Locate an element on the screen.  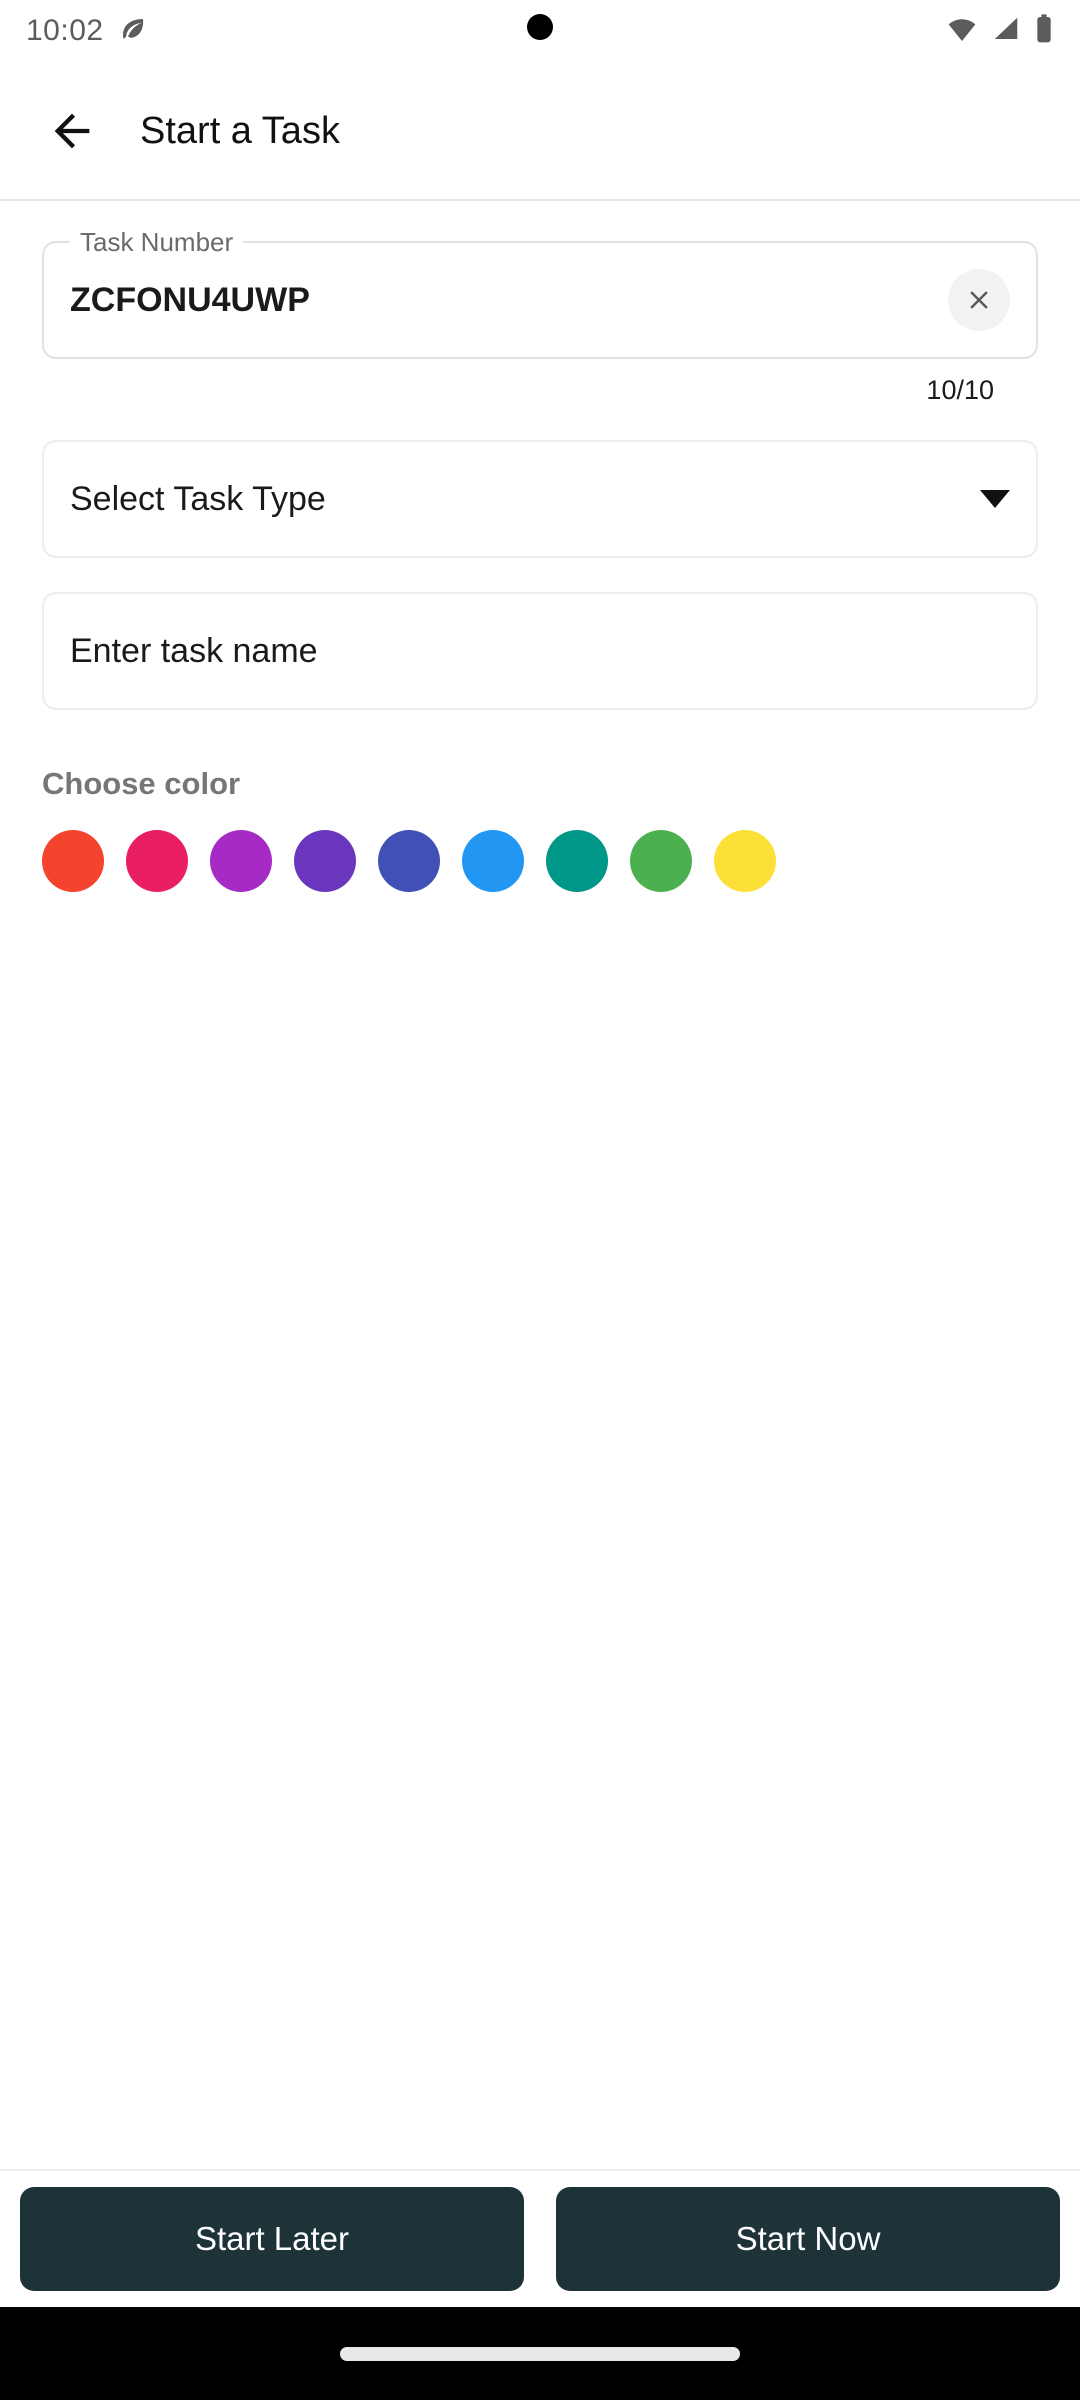
choose-color-label: Choose color is located at coordinates (141, 783).